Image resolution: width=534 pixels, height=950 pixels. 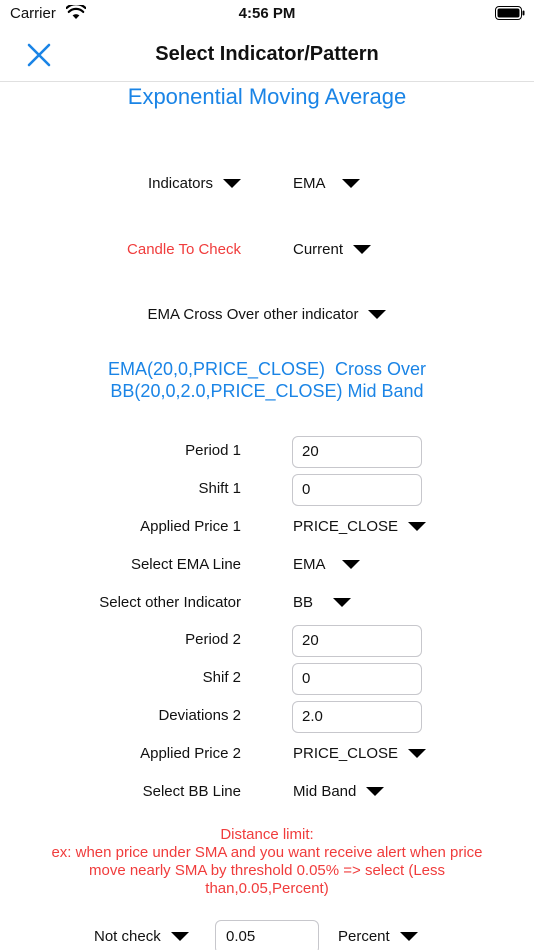 I want to click on page-title: Select Indicator/Pattern, so click(x=267, y=54).